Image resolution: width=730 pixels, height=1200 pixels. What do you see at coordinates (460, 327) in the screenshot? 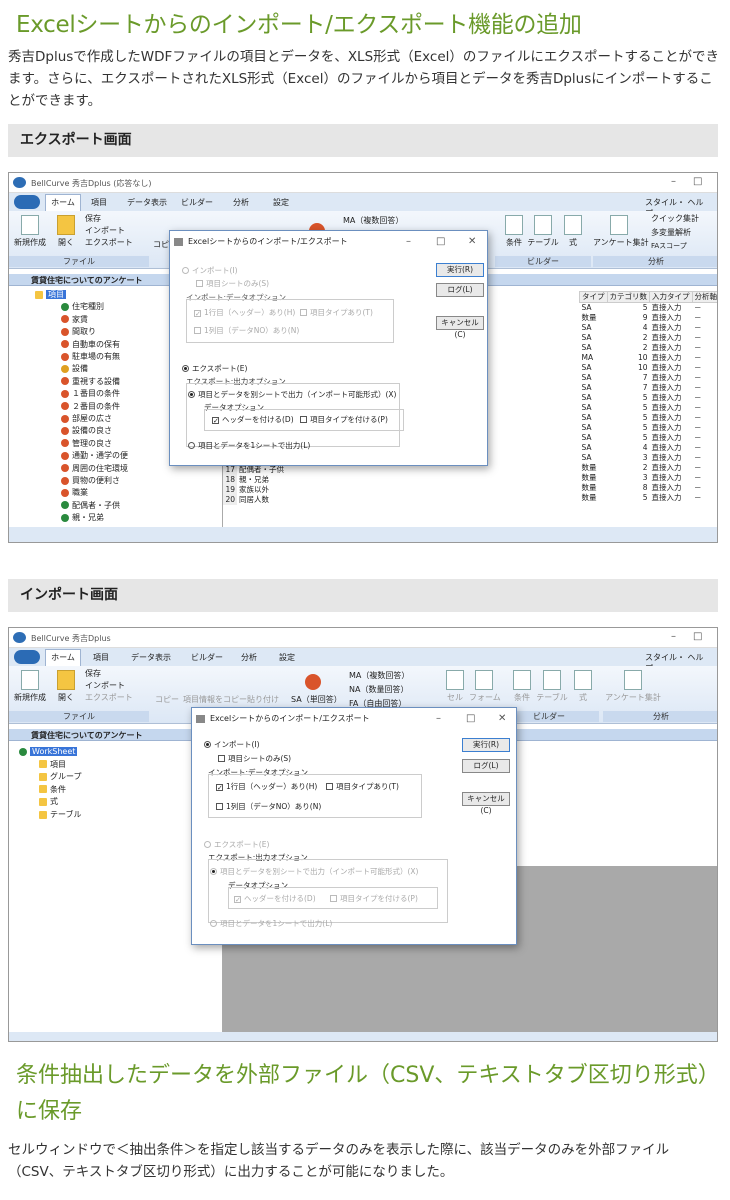
I see `cancel-button: キャンセル(C)` at bounding box center [460, 327].